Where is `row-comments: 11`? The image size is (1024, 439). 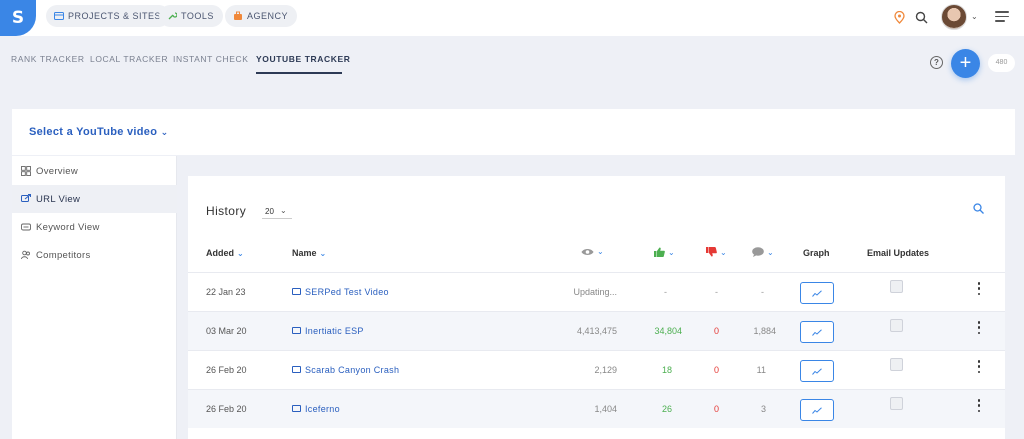
row-comments: 11 is located at coordinates (761, 370).